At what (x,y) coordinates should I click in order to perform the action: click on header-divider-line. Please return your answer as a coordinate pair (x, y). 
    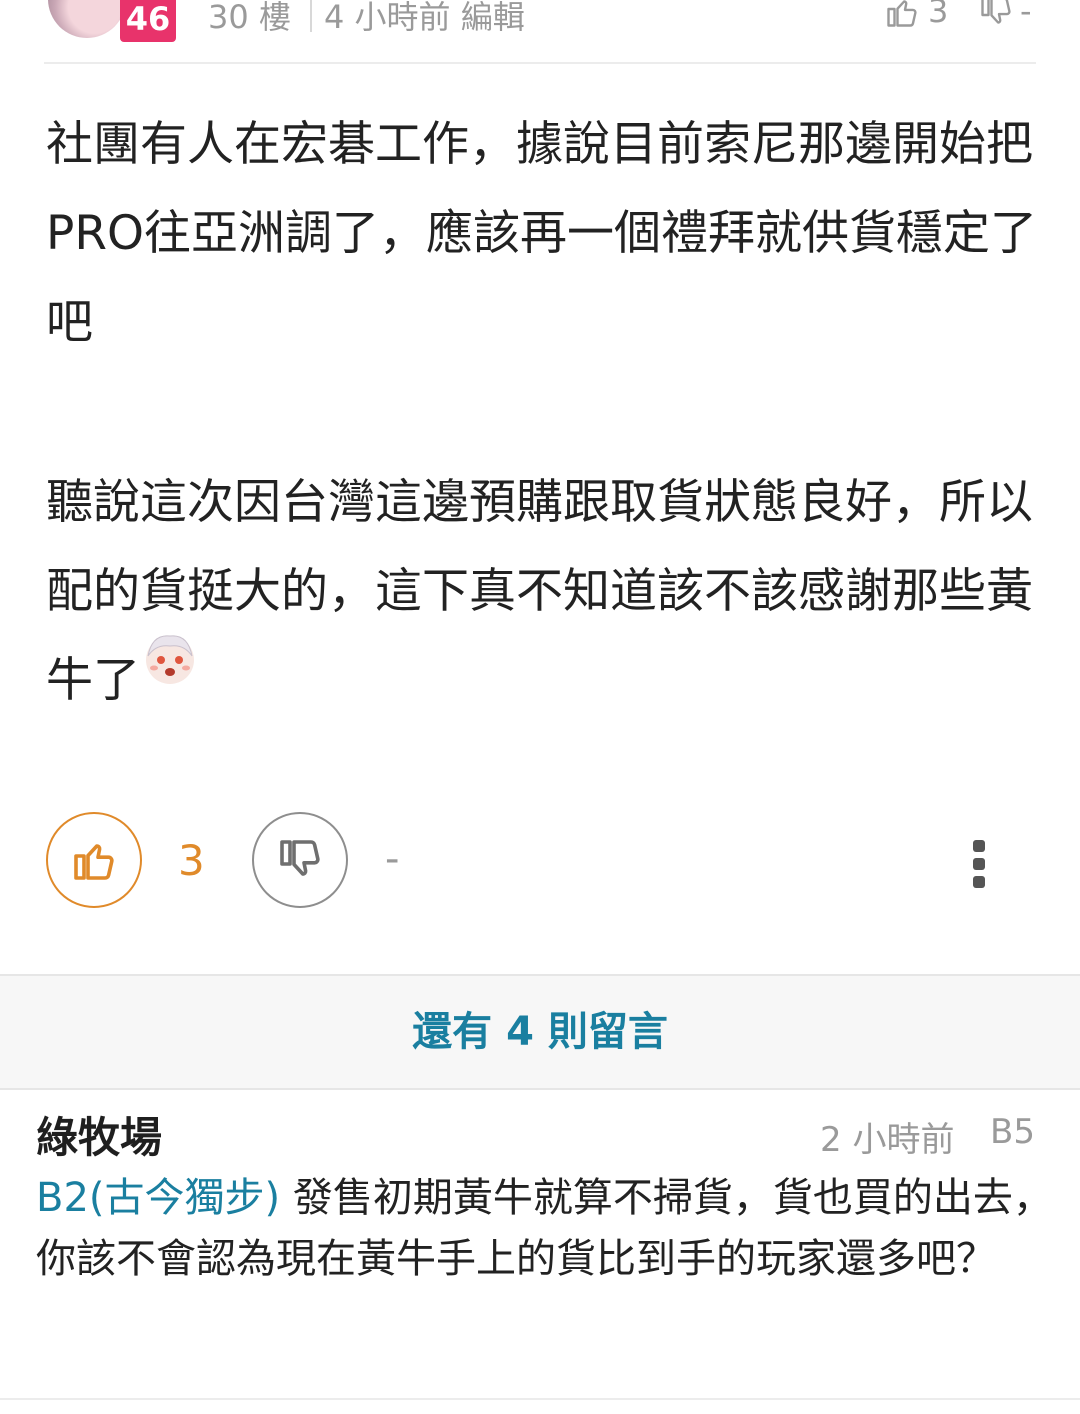
    Looking at the image, I should click on (540, 63).